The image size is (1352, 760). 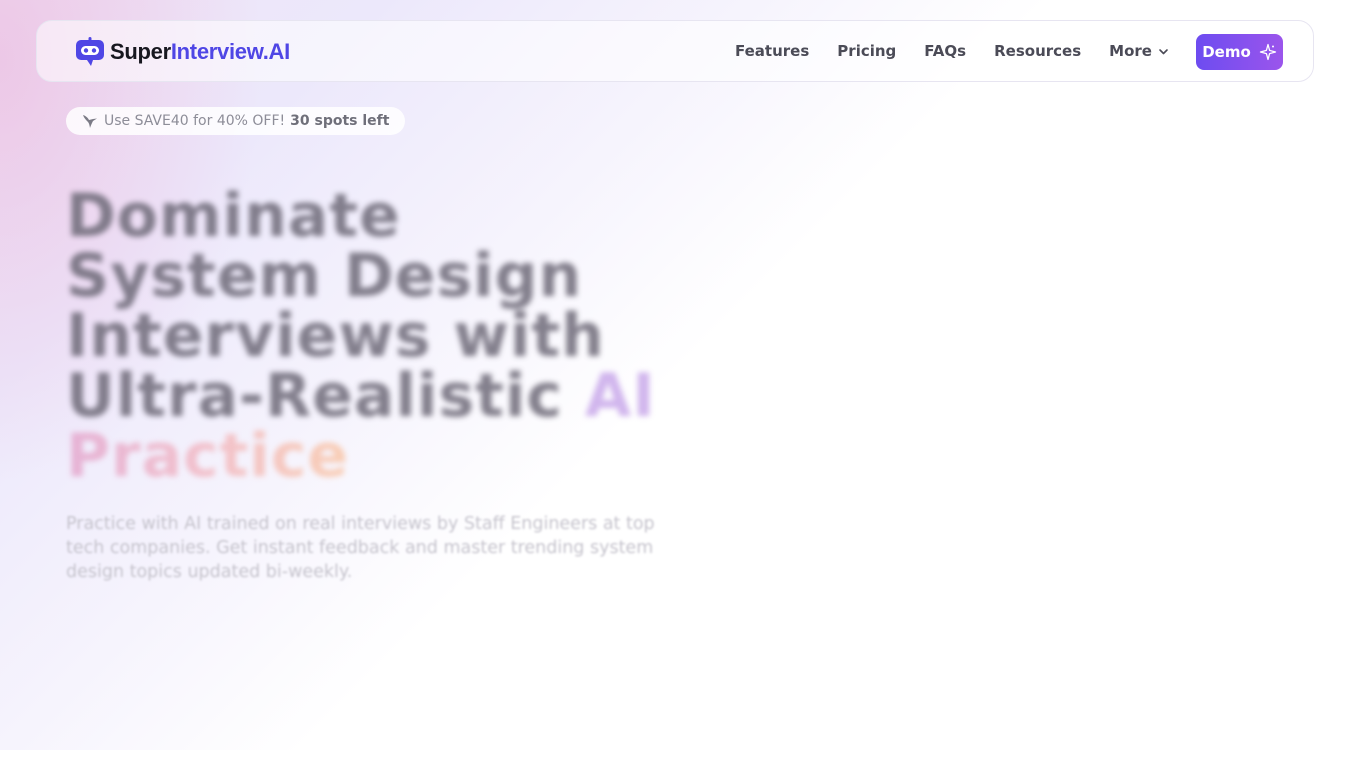 What do you see at coordinates (340, 121) in the screenshot?
I see `promo-highlight: 30 spots left` at bounding box center [340, 121].